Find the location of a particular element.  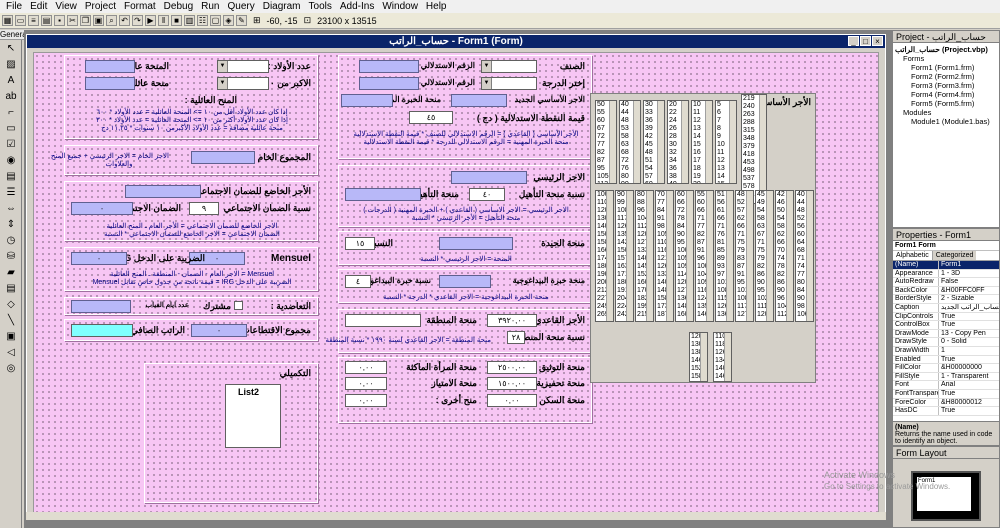

property-value: &H00FFC0FF is located at coordinates (969, 291).